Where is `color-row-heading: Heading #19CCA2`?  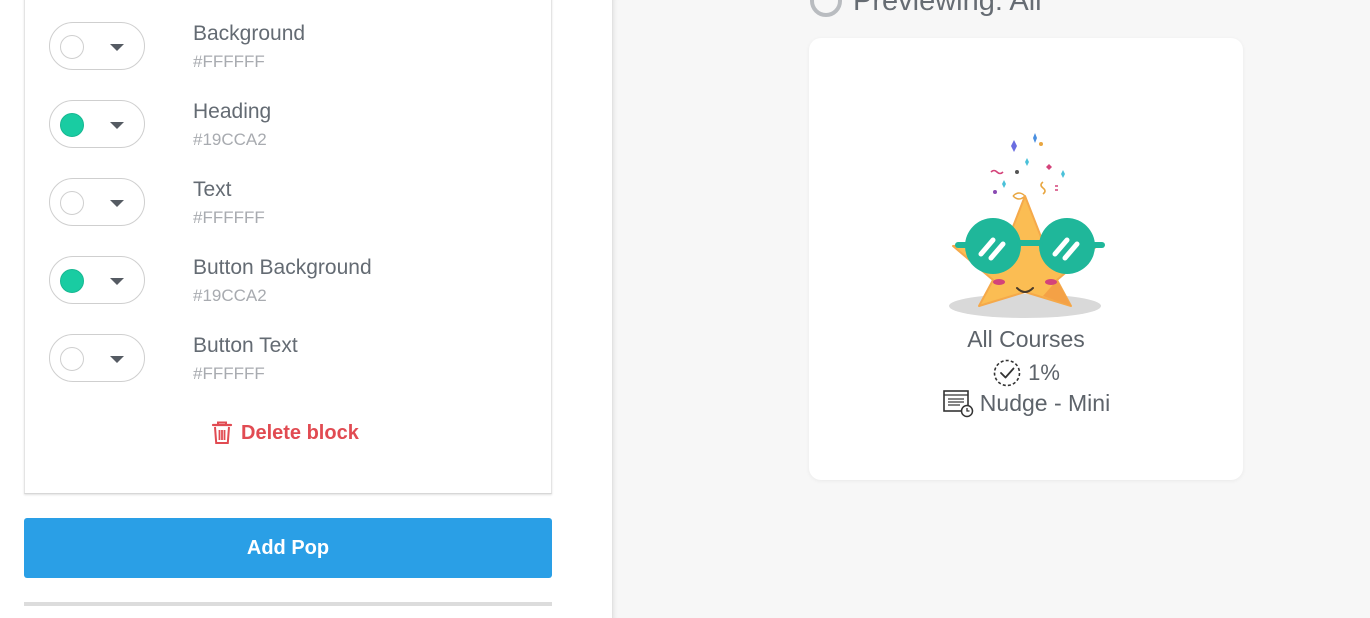
color-row-heading: Heading #19CCA2 is located at coordinates (279, 130).